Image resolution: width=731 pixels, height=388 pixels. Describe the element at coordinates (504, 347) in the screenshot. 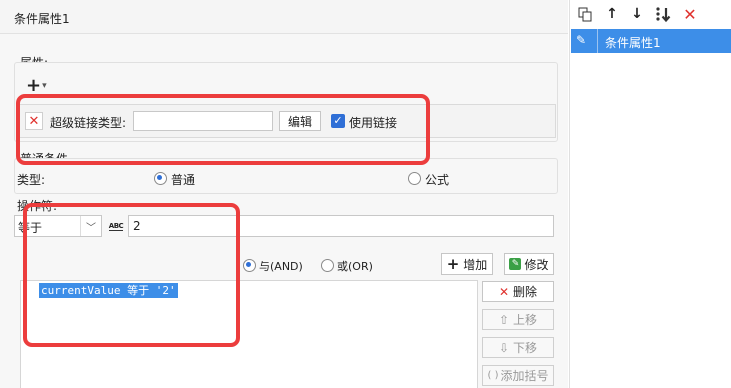

I see `arrow-down-icon: ⇩` at that location.